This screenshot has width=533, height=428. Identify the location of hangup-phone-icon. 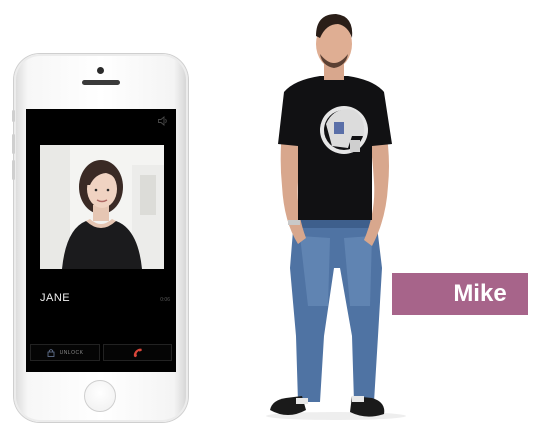
(137, 352).